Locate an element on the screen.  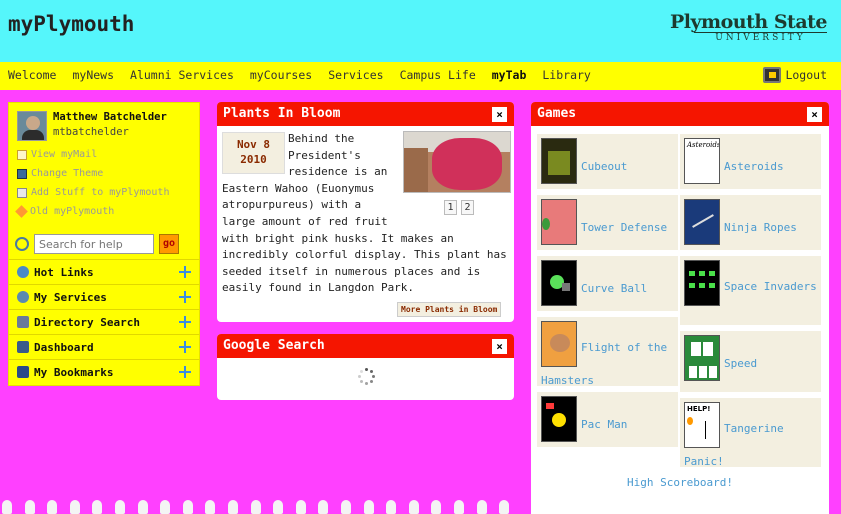
hot-links-label: Hot Links is located at coordinates (64, 272).